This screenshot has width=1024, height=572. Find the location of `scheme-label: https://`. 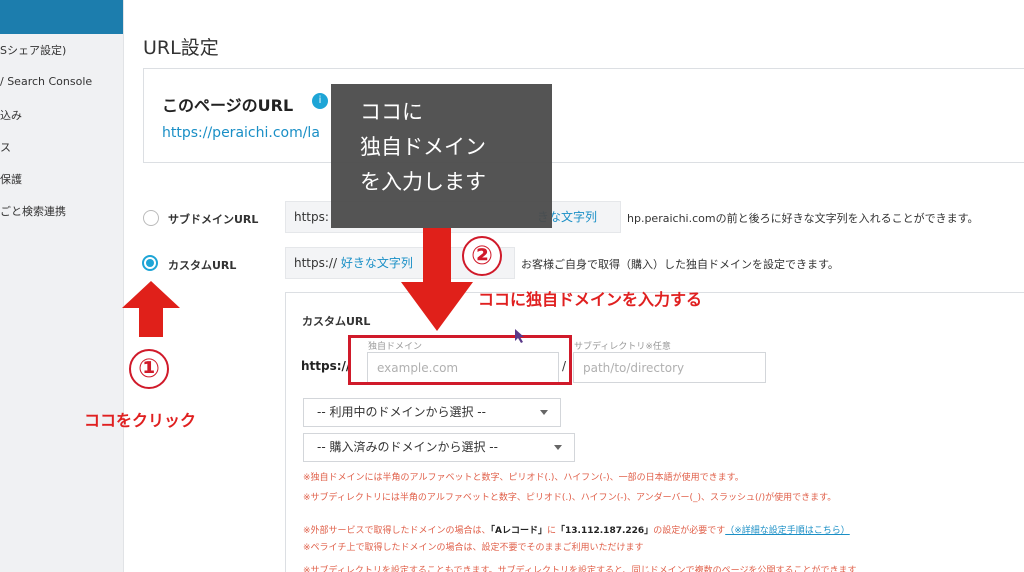

scheme-label: https:// is located at coordinates (326, 366).